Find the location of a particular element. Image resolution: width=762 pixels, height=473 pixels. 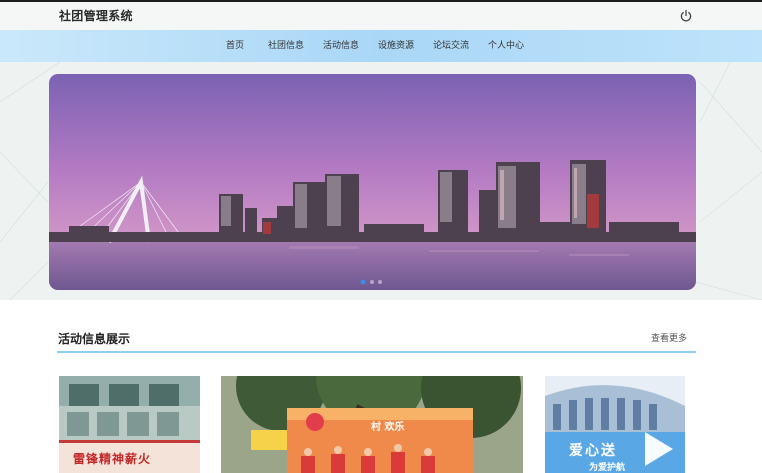

activity-card-1: 雷锋精神薪火 is located at coordinates (129, 424).